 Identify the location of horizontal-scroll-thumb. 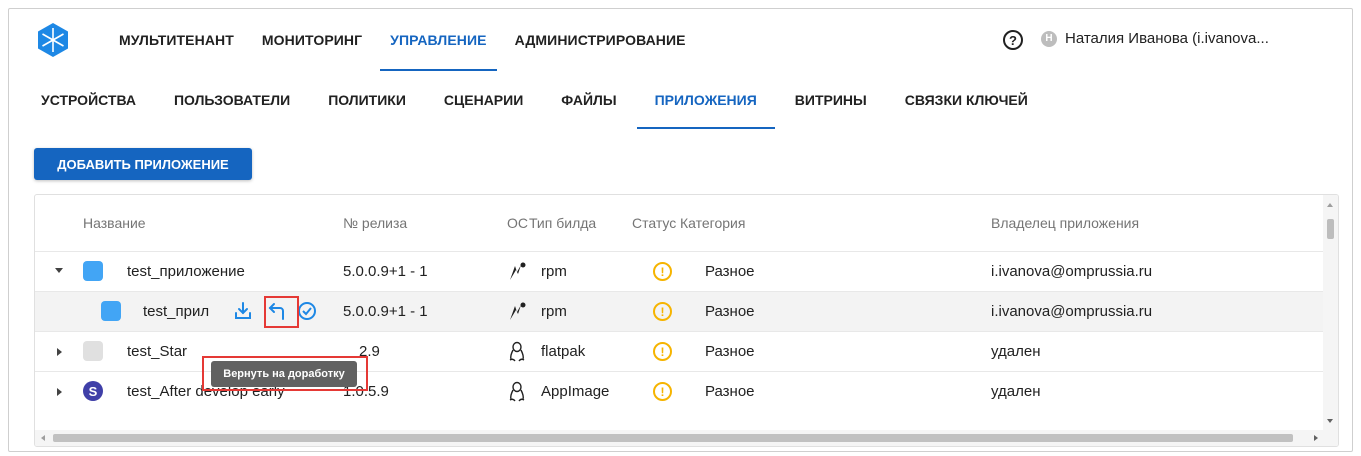
(673, 438).